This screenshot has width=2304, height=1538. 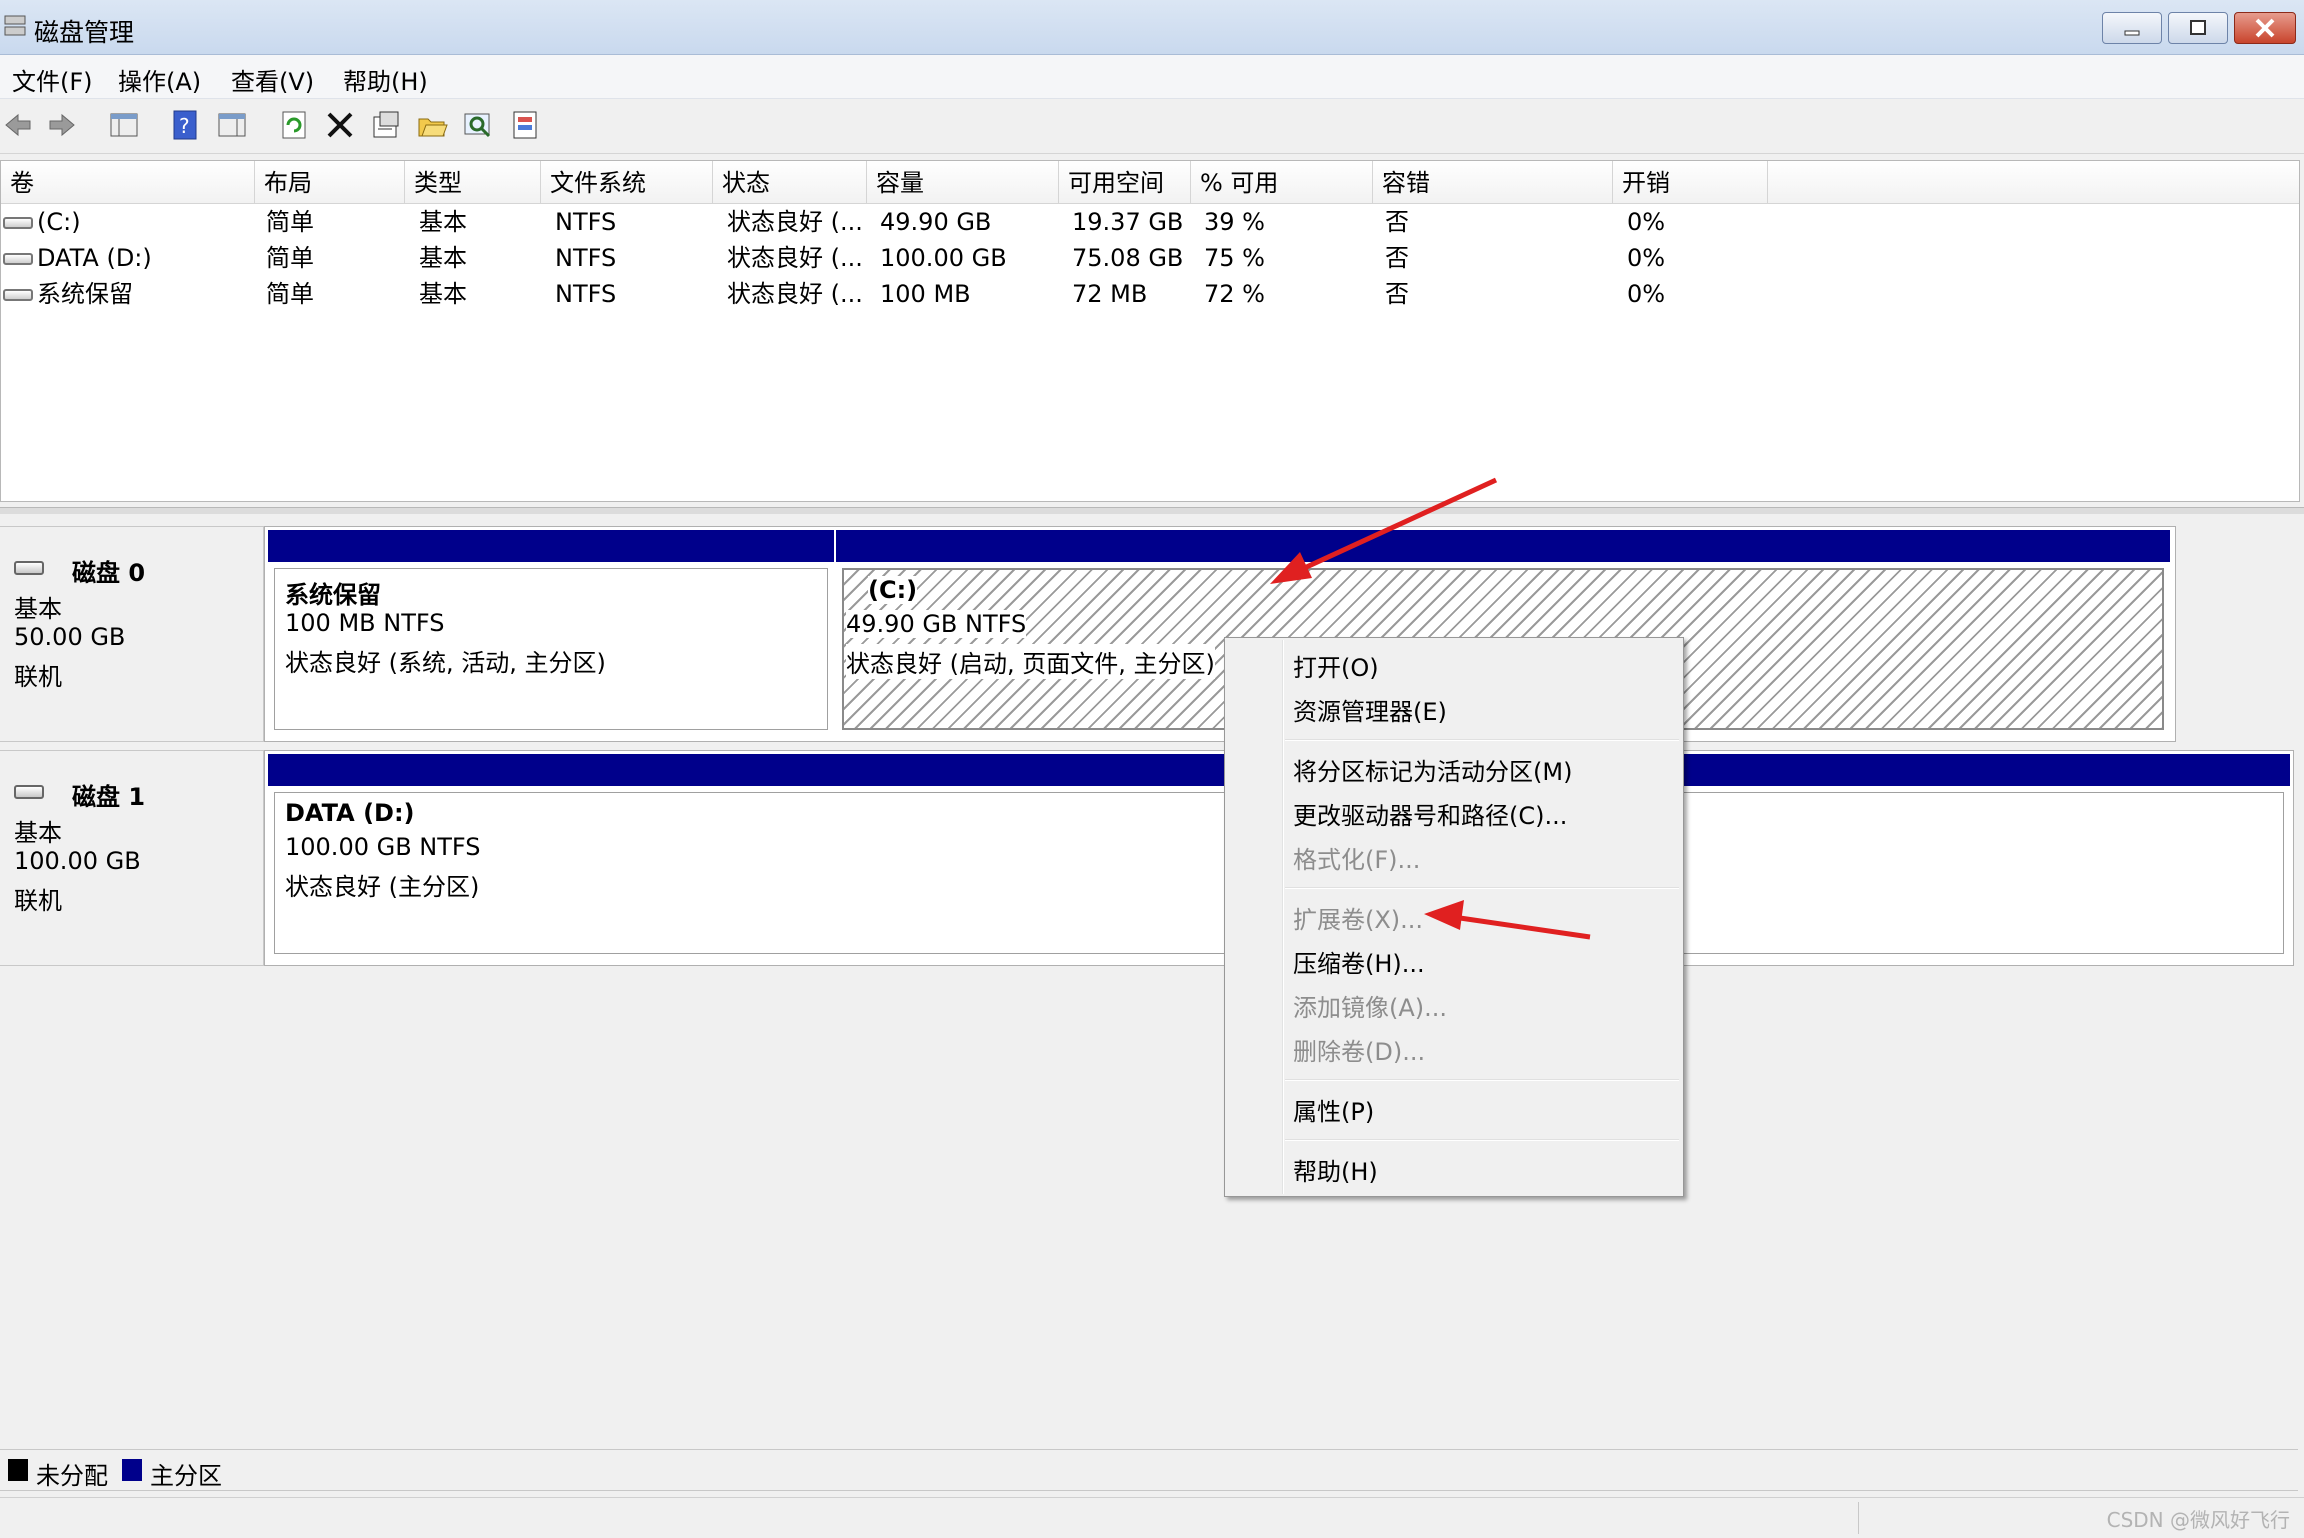 I want to click on status-bar, so click(x=1152, y=1517).